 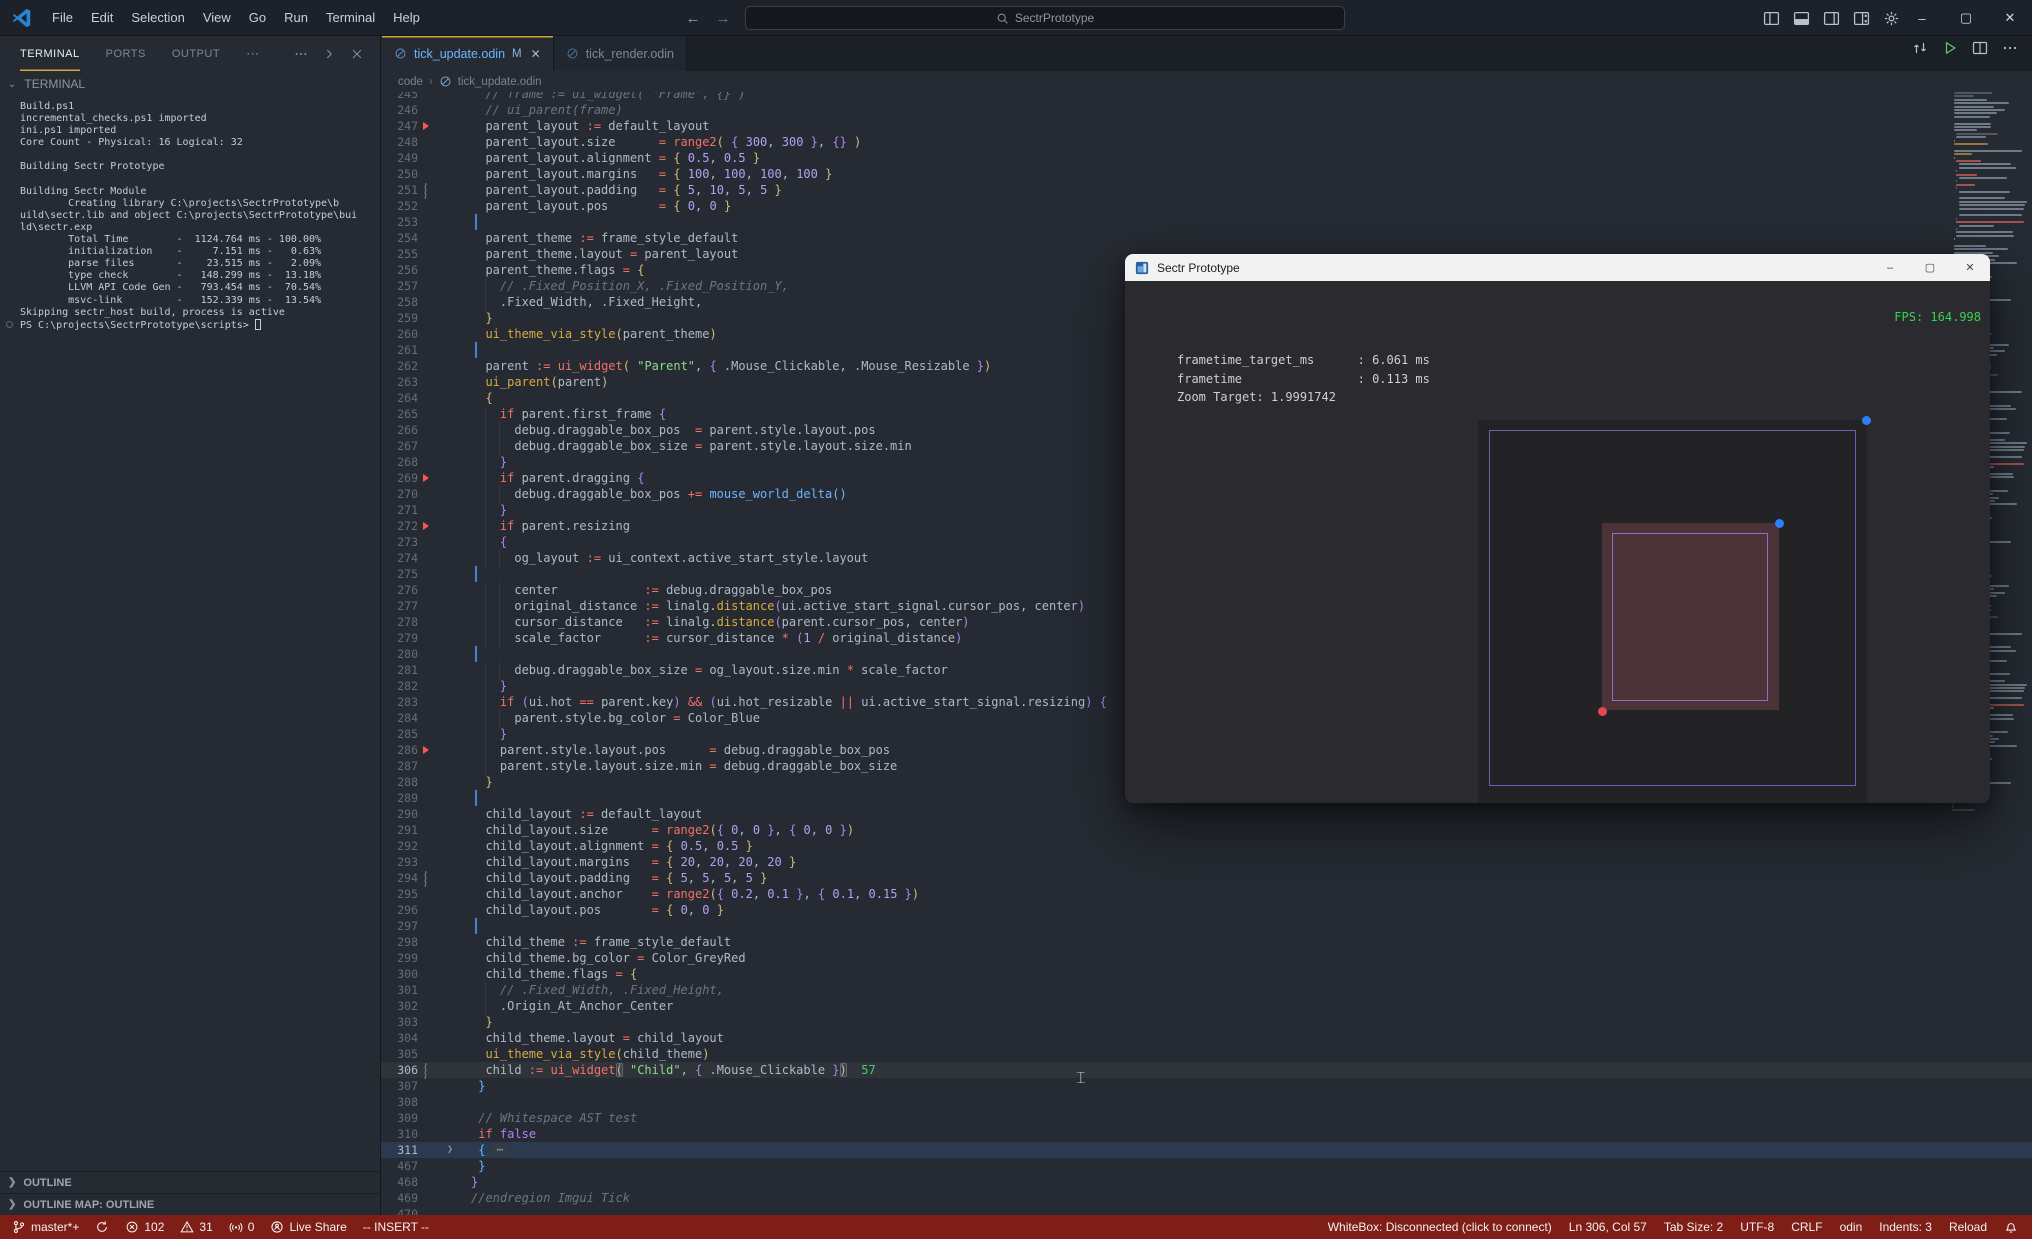 What do you see at coordinates (45, 1227) in the screenshot?
I see `status-item-master: master*+` at bounding box center [45, 1227].